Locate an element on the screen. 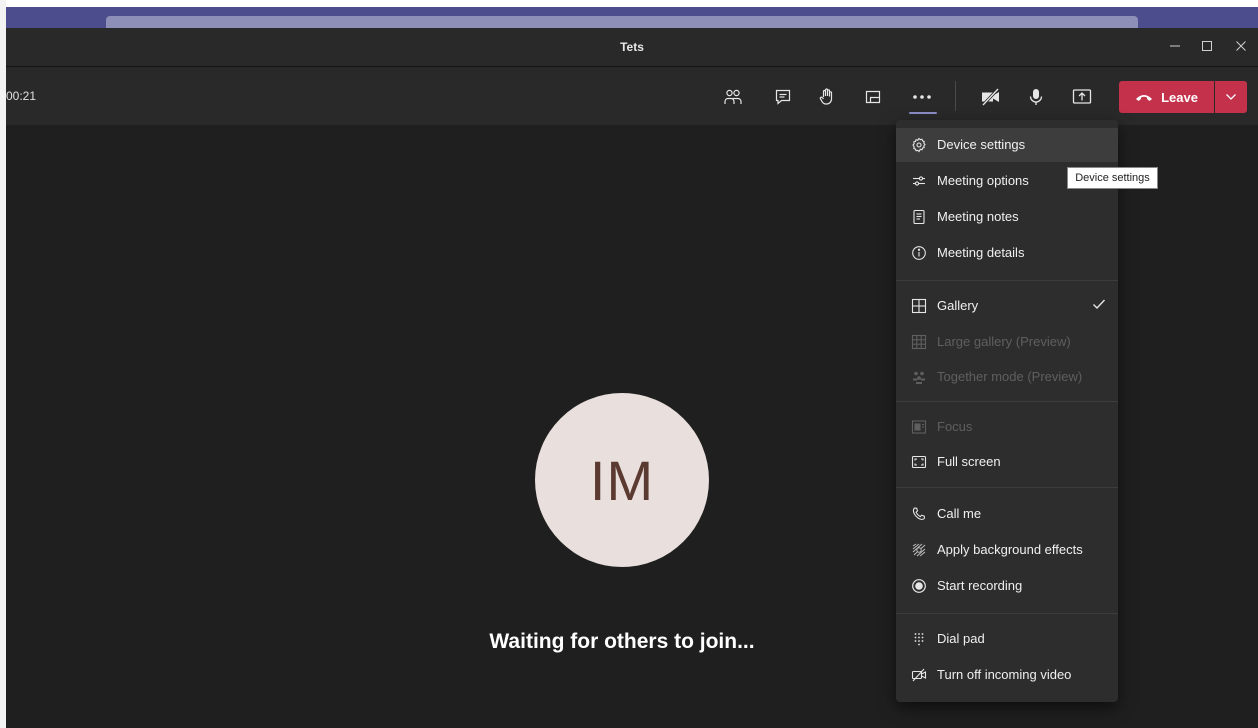 This screenshot has height=728, width=1258. more-icon is located at coordinates (922, 97).